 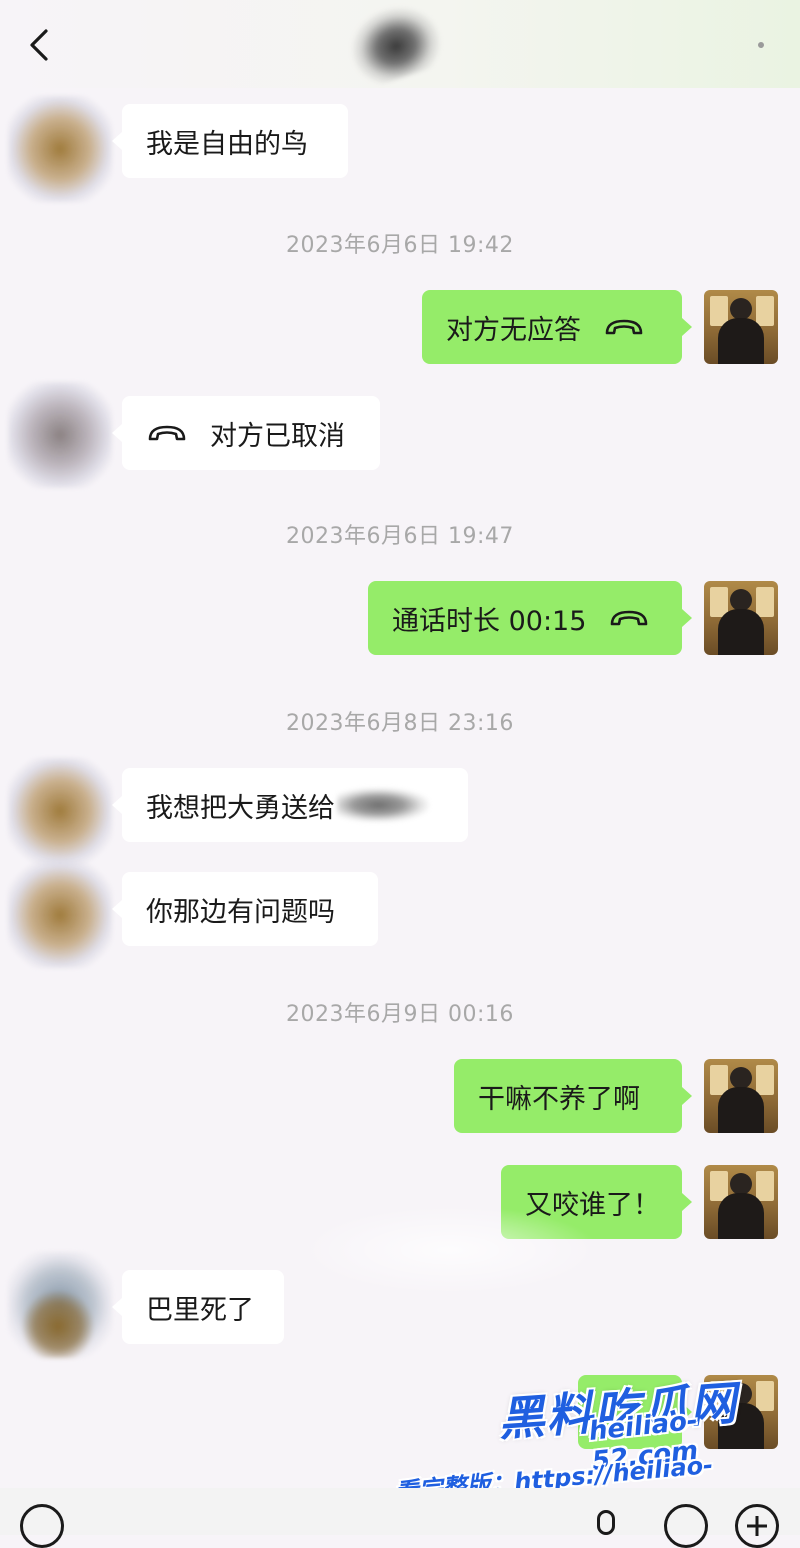 What do you see at coordinates (757, 1526) in the screenshot?
I see `plus-icon` at bounding box center [757, 1526].